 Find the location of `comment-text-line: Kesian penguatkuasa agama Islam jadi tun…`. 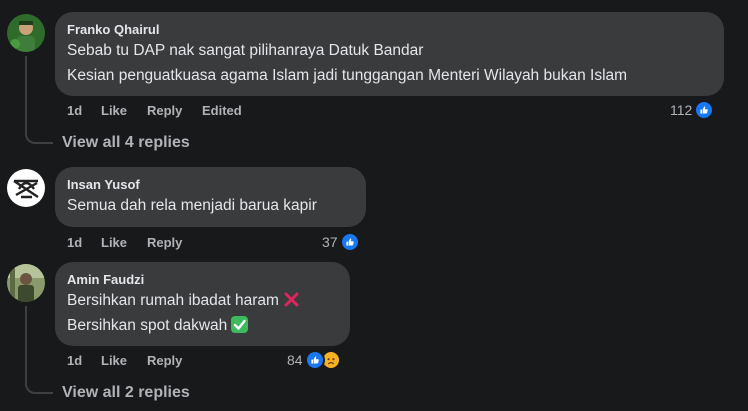

comment-text-line: Kesian penguatkuasa agama Islam jadi tun… is located at coordinates (347, 75).